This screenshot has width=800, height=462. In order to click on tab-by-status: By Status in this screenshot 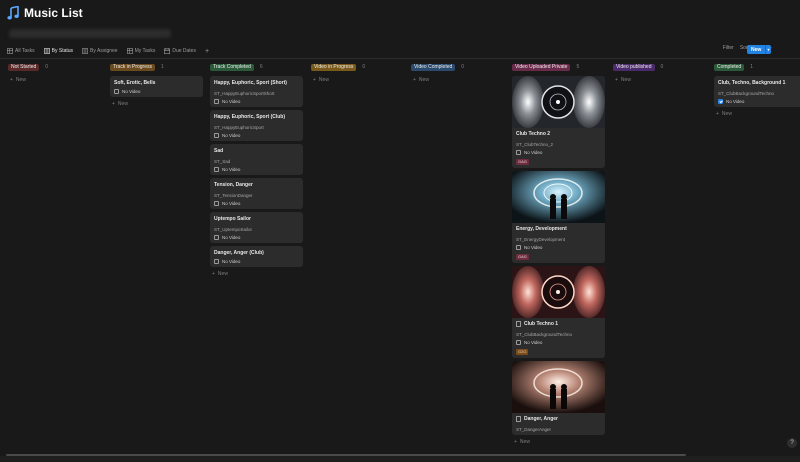, I will do `click(58, 52)`.